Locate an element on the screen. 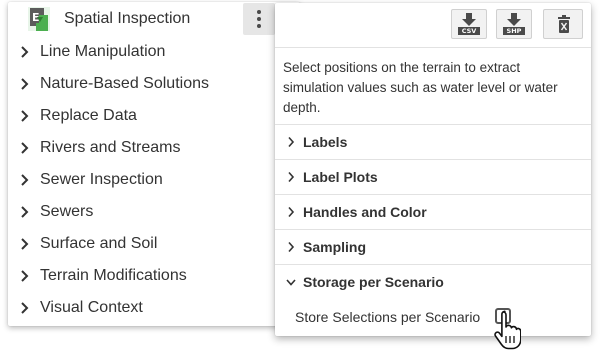 The height and width of the screenshot is (361, 611). tool-item-terrain-modifications: Terrain Modifications is located at coordinates (154, 276).